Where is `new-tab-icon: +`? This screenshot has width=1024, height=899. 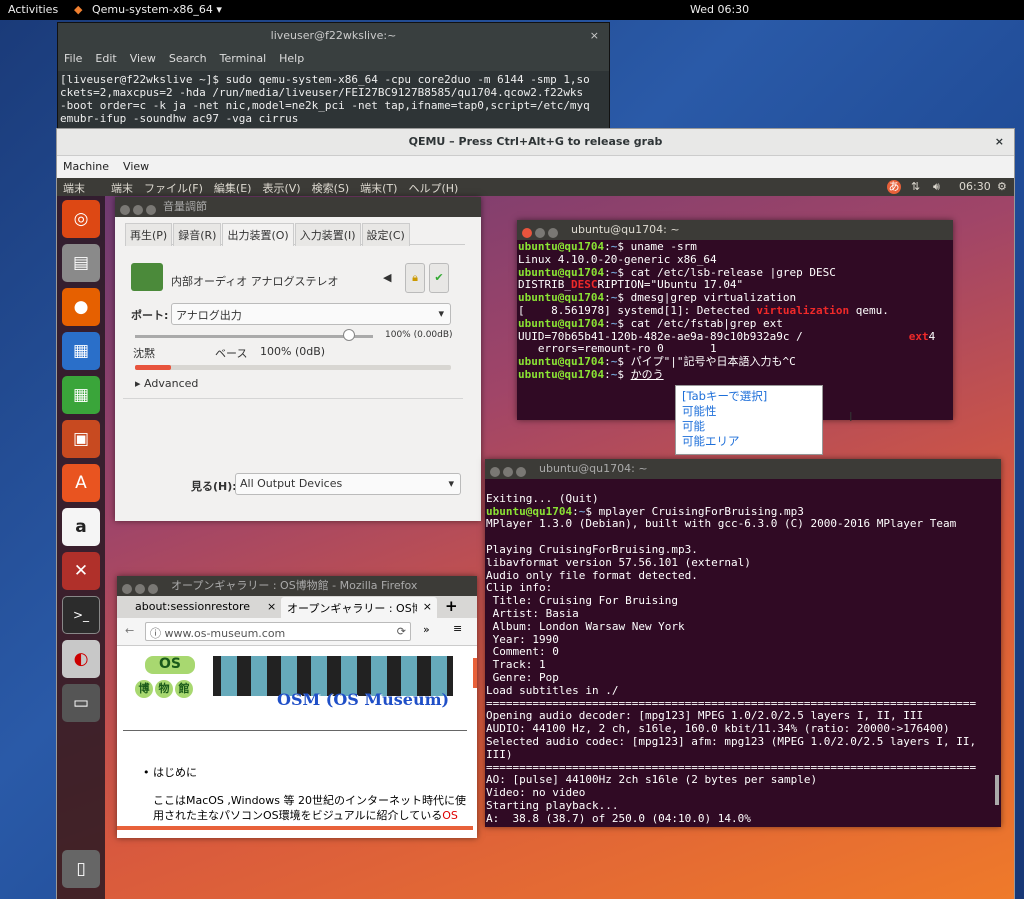 new-tab-icon: + is located at coordinates (451, 606).